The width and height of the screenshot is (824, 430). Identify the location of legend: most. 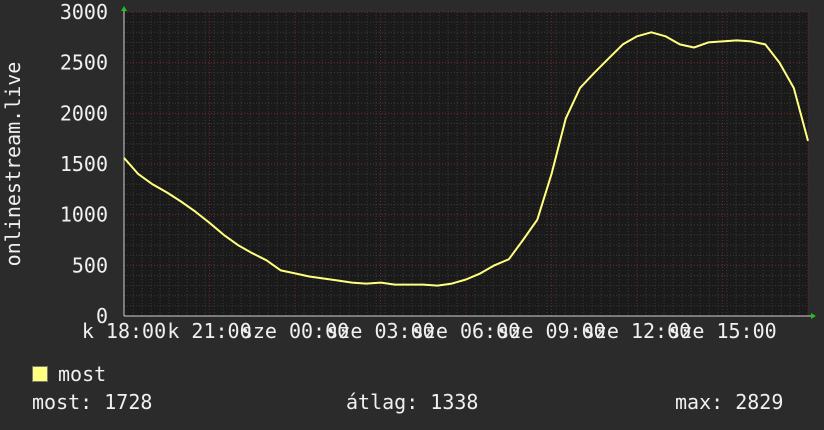
(69, 374).